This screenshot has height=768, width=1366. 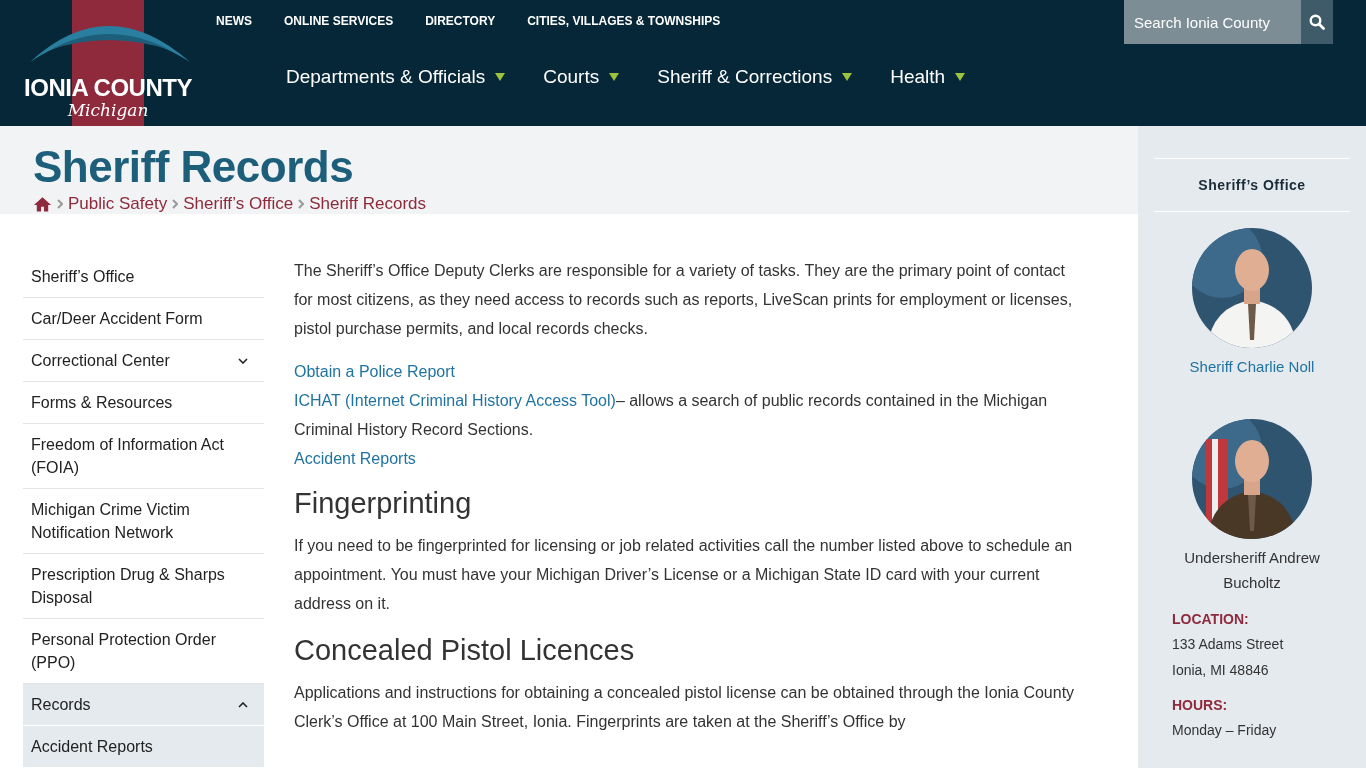 What do you see at coordinates (383, 503) in the screenshot?
I see `section-heading: Fingerprinting` at bounding box center [383, 503].